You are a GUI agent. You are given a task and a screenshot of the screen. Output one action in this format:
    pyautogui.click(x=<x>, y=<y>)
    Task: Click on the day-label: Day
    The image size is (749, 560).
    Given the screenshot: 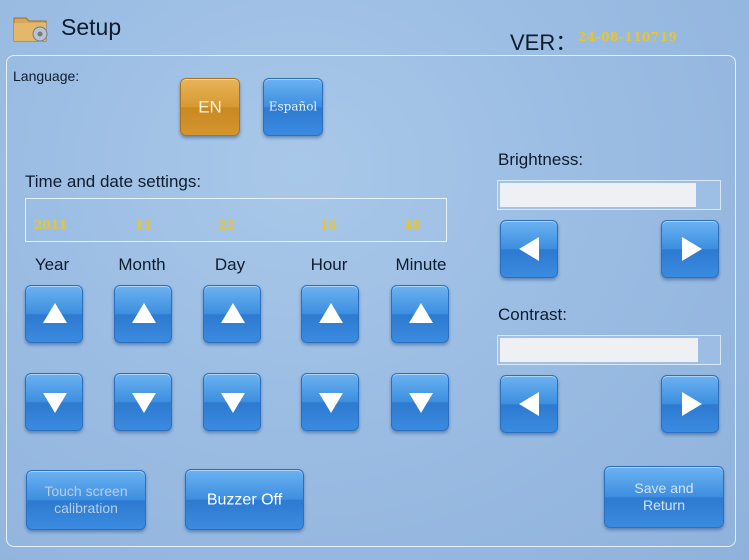 What is the action you would take?
    pyautogui.click(x=230, y=264)
    